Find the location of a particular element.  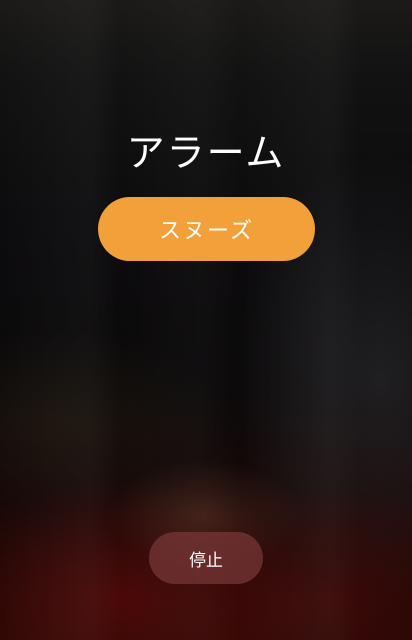

stop-button: 停止 is located at coordinates (206, 558).